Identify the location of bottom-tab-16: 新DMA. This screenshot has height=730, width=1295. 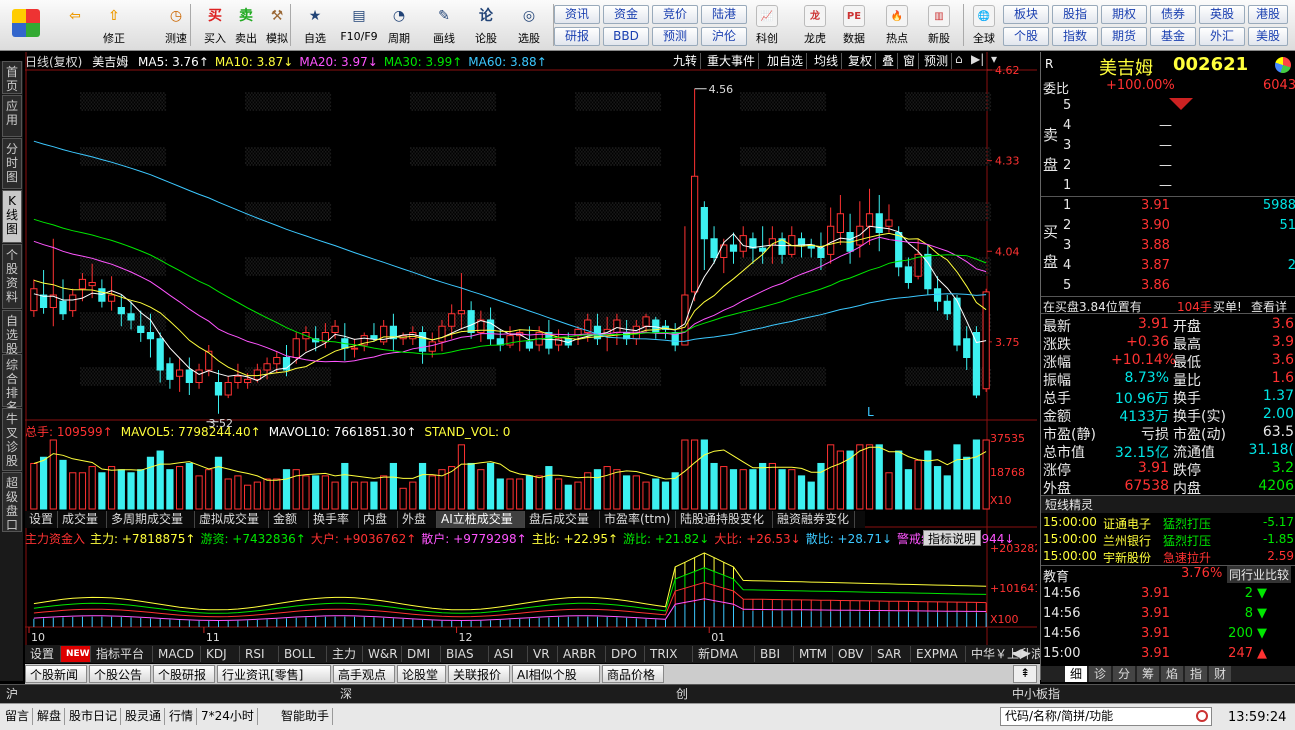
(724, 654).